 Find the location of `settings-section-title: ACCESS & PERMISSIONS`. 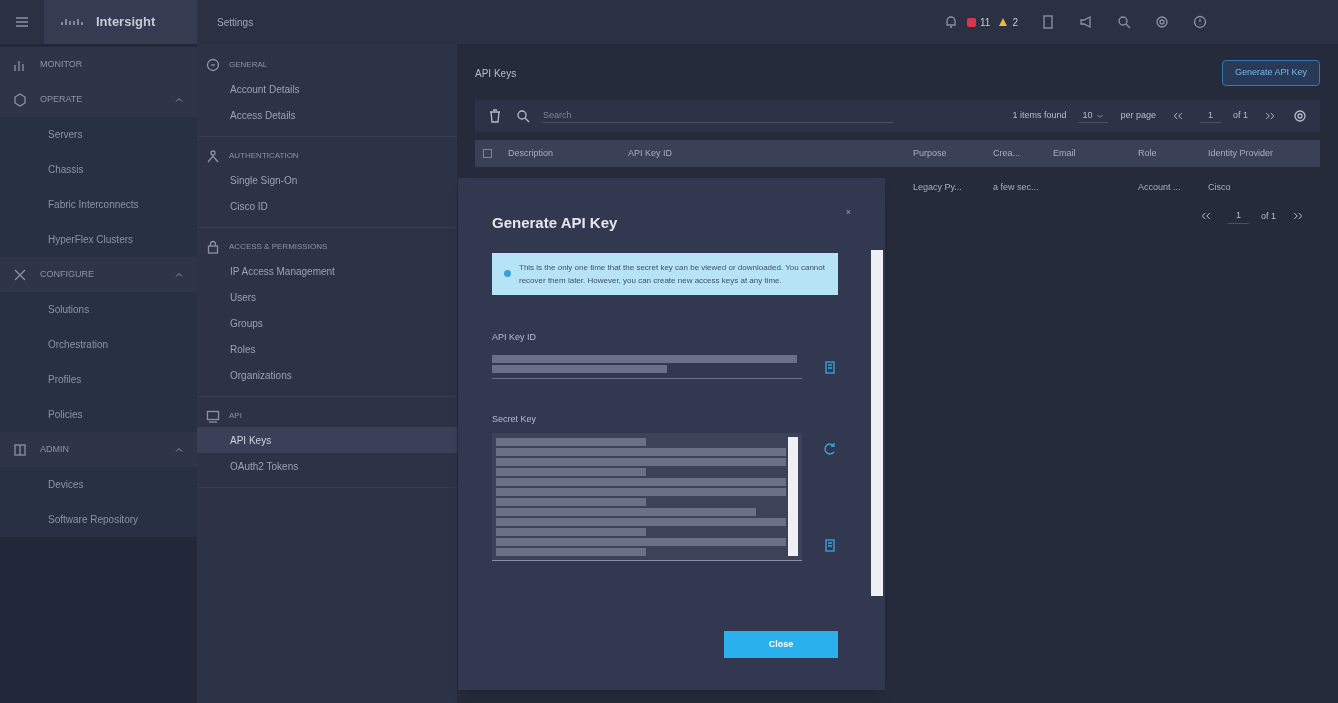

settings-section-title: ACCESS & PERMISSIONS is located at coordinates (278, 247).